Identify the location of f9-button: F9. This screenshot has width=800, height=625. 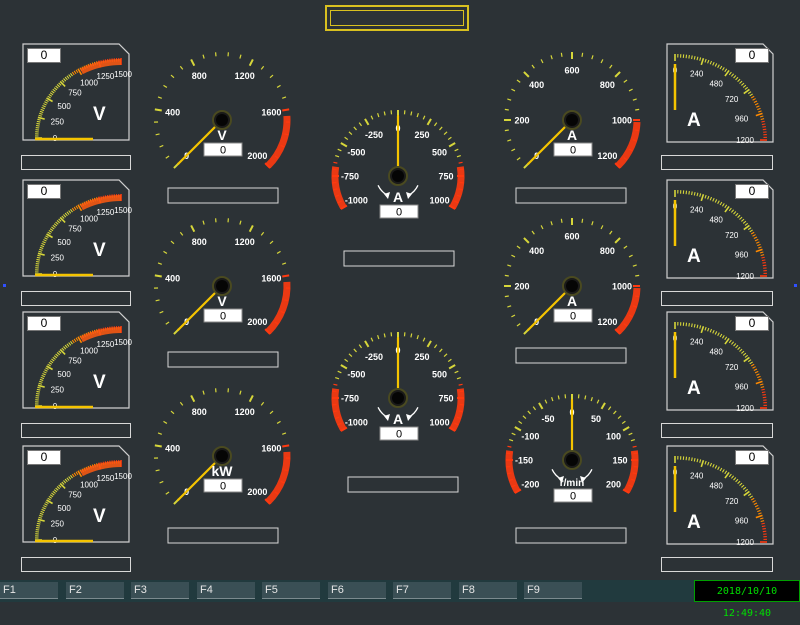
(553, 590).